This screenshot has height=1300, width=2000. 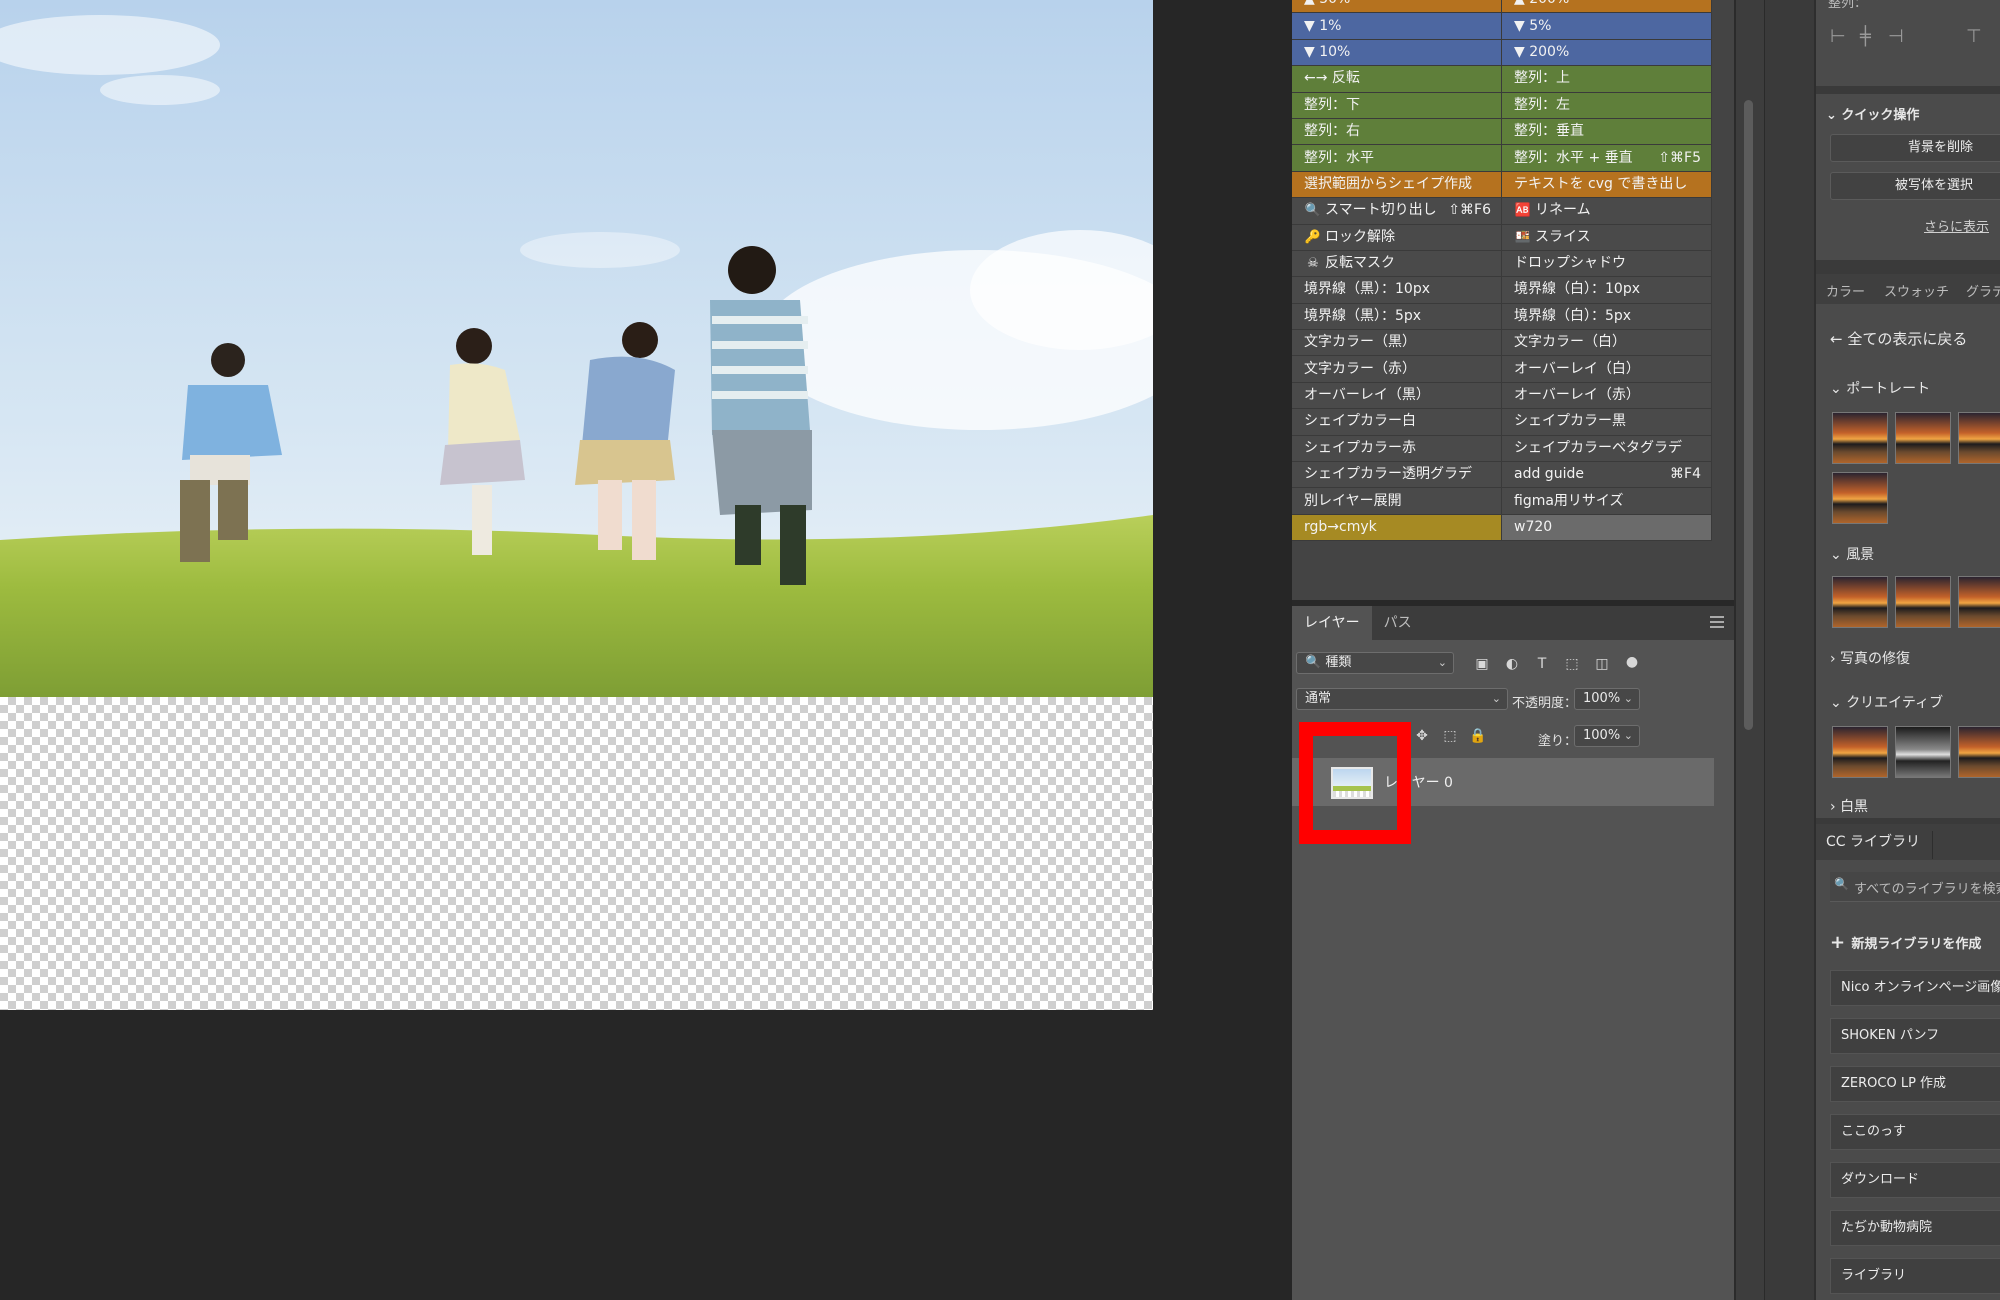 What do you see at coordinates (1397, 343) in the screenshot?
I see `action-button: 文字カラー（黒）` at bounding box center [1397, 343].